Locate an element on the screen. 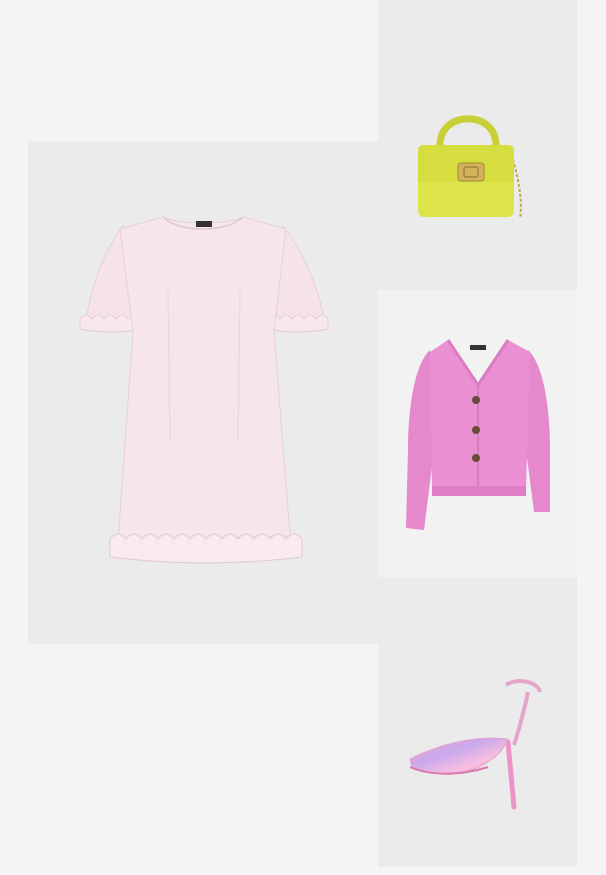  product-image-bag is located at coordinates (477, 145).